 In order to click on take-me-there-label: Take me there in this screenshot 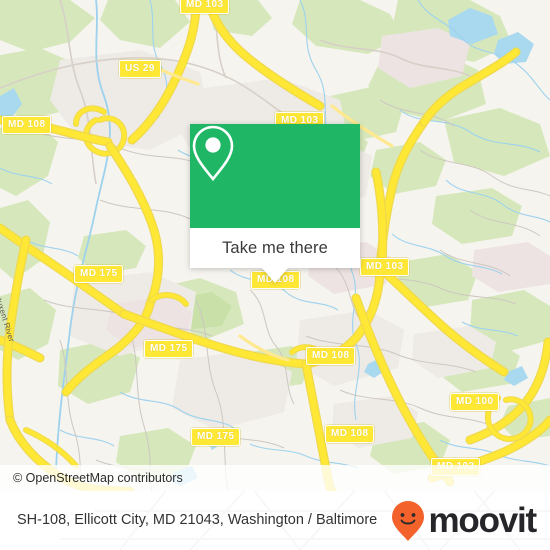, I will do `click(275, 247)`.